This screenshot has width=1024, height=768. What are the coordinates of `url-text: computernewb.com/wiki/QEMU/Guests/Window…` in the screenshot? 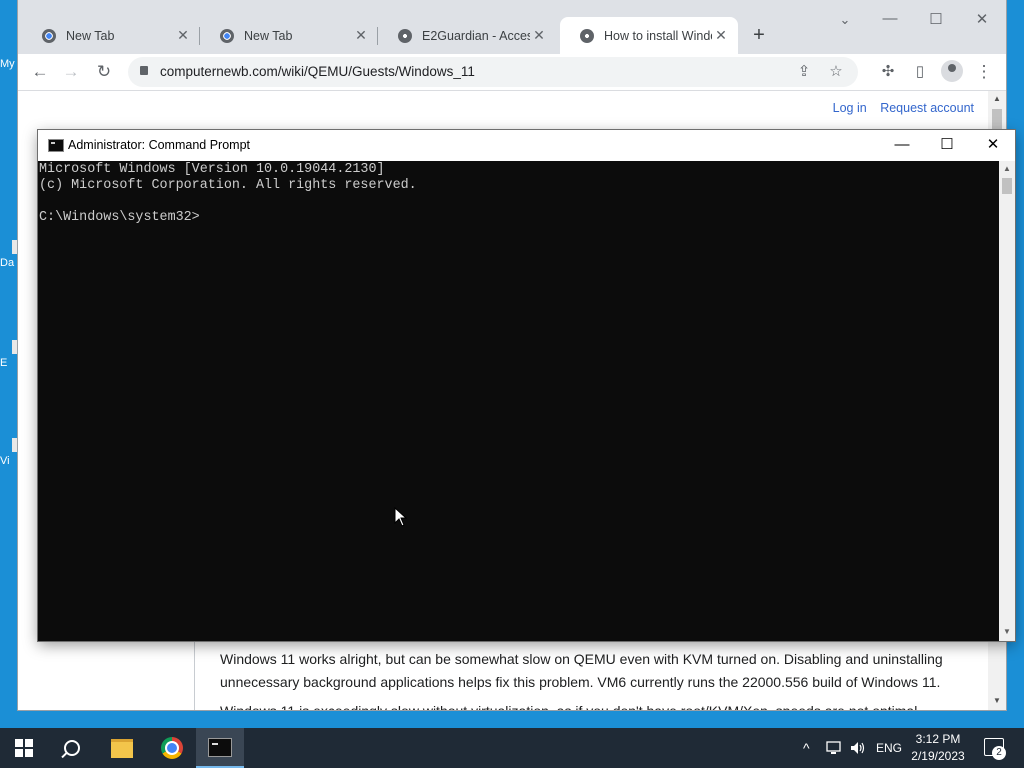 It's located at (317, 71).